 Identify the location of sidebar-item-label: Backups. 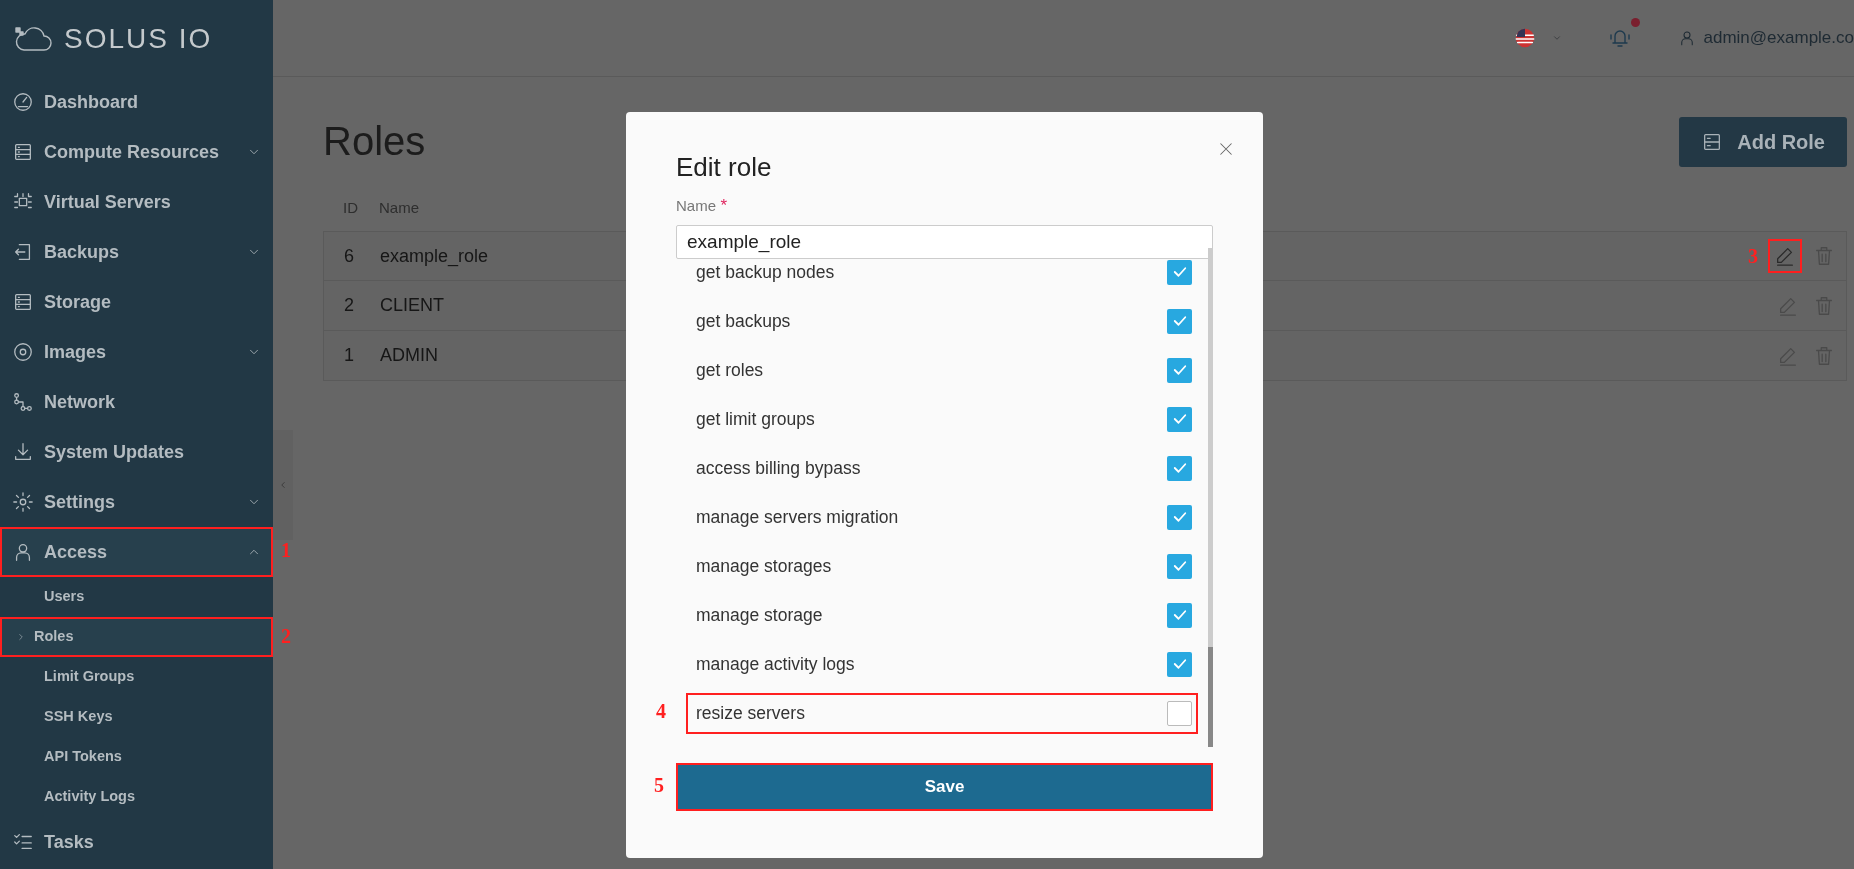
(82, 252).